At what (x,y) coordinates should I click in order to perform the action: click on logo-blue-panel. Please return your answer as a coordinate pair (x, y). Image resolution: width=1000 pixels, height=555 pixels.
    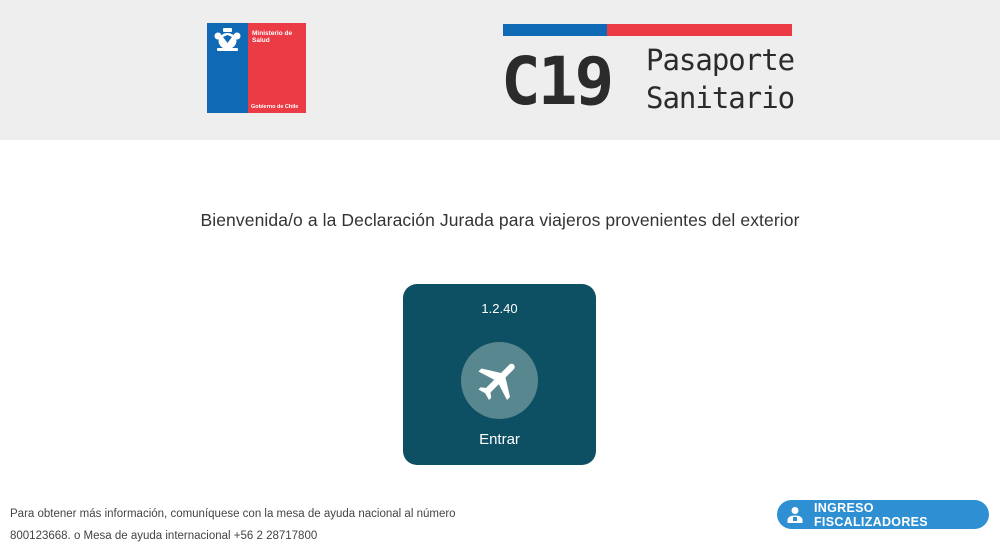
    Looking at the image, I should click on (227, 68).